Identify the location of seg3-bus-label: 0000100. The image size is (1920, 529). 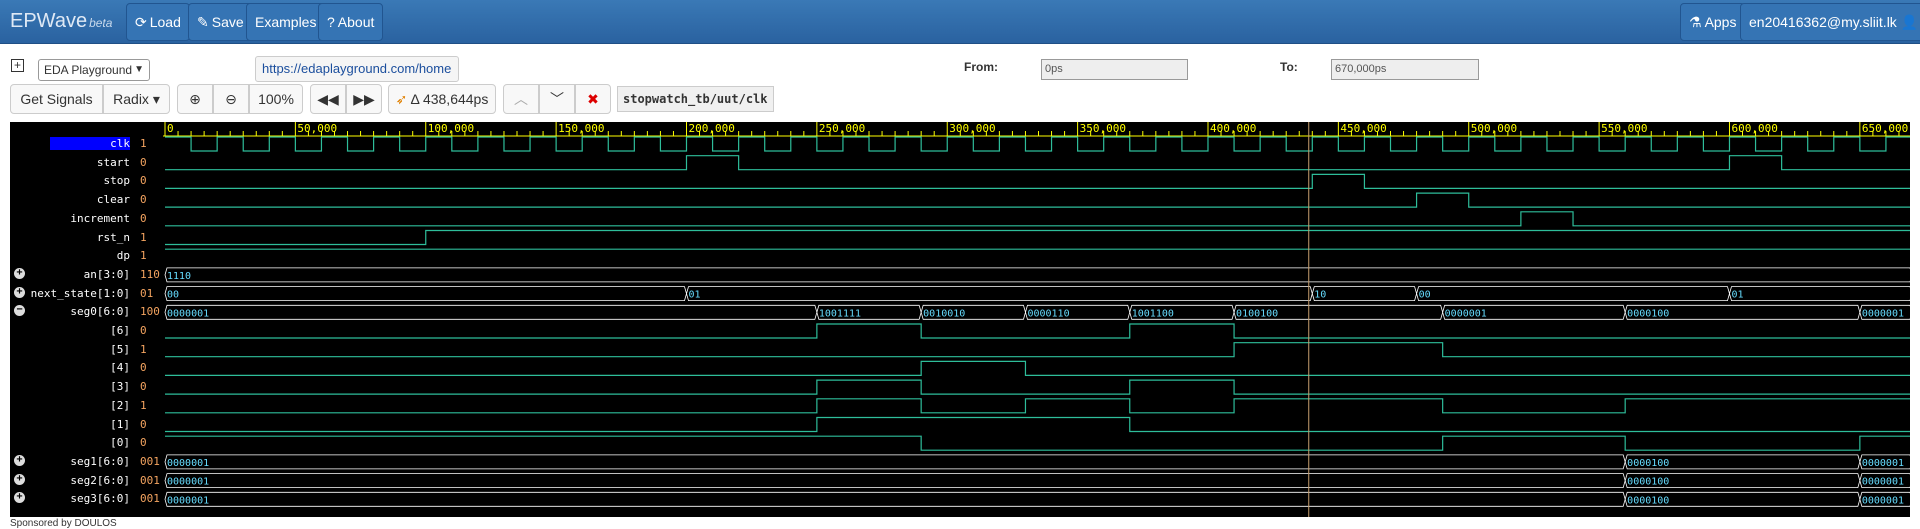
(1648, 500).